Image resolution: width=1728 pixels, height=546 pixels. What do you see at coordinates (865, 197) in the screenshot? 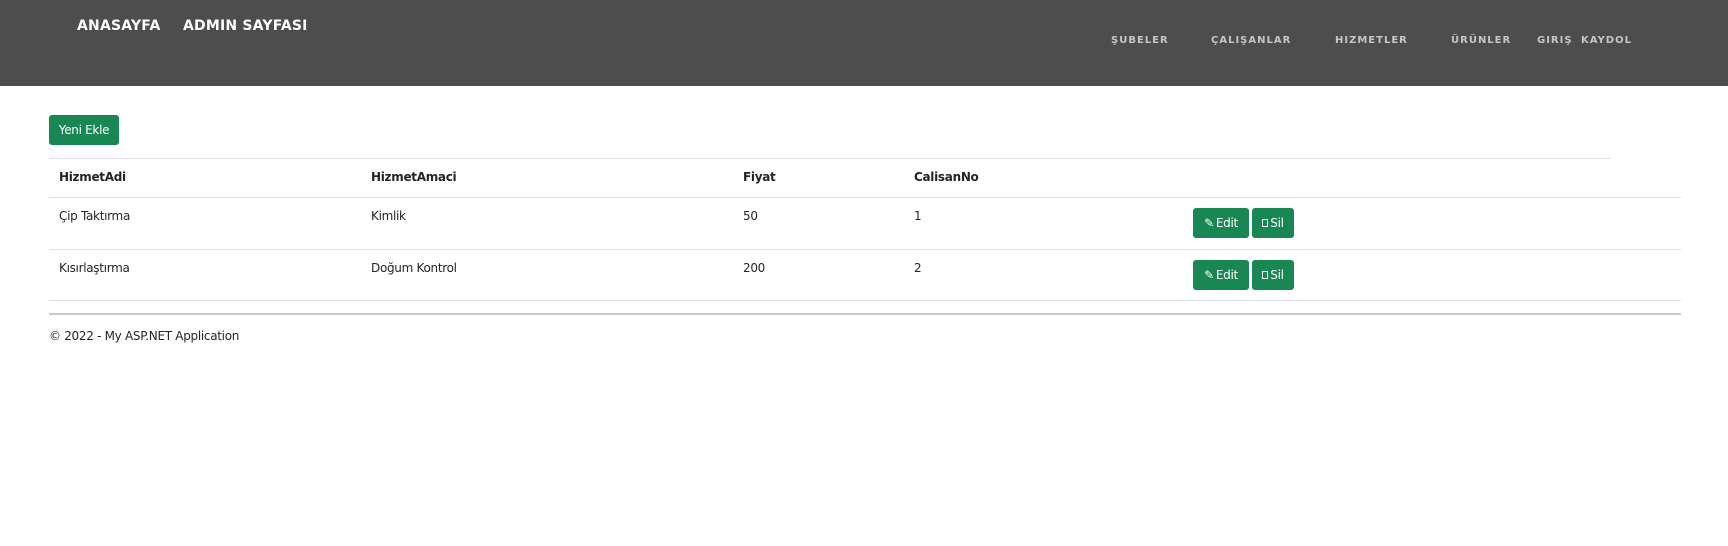
I see `header-bottom-border` at bounding box center [865, 197].